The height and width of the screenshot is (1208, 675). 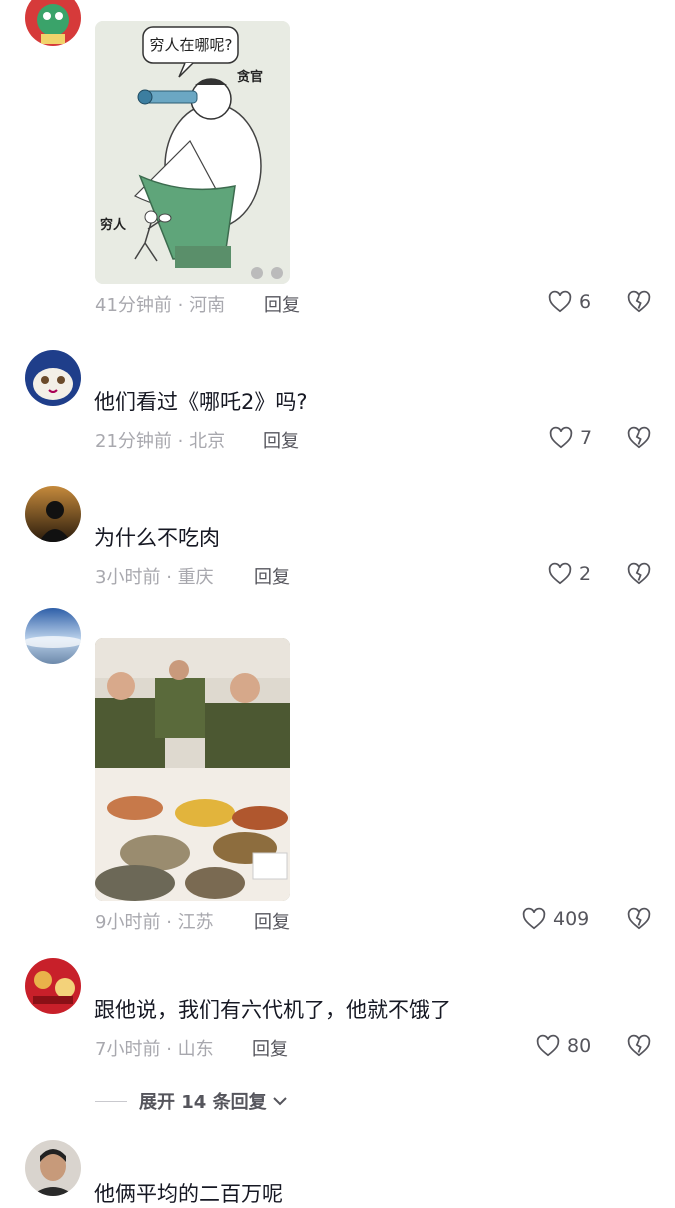 What do you see at coordinates (585, 574) in the screenshot?
I see `like-count: 2` at bounding box center [585, 574].